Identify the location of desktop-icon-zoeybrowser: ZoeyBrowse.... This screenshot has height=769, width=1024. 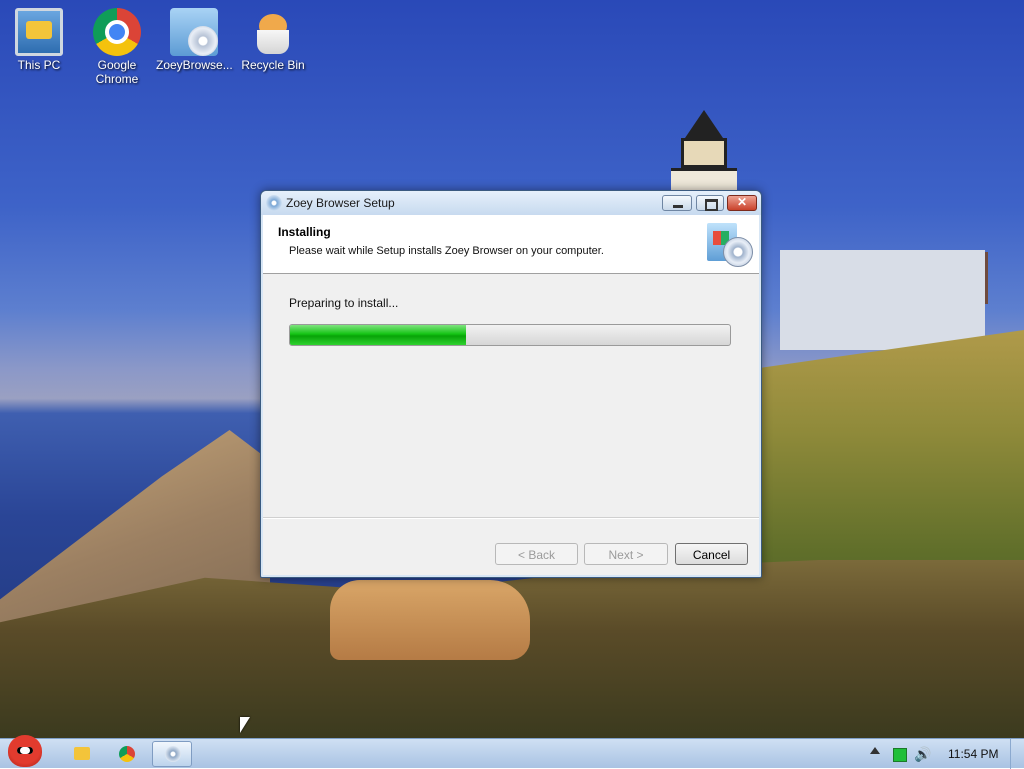
(194, 40).